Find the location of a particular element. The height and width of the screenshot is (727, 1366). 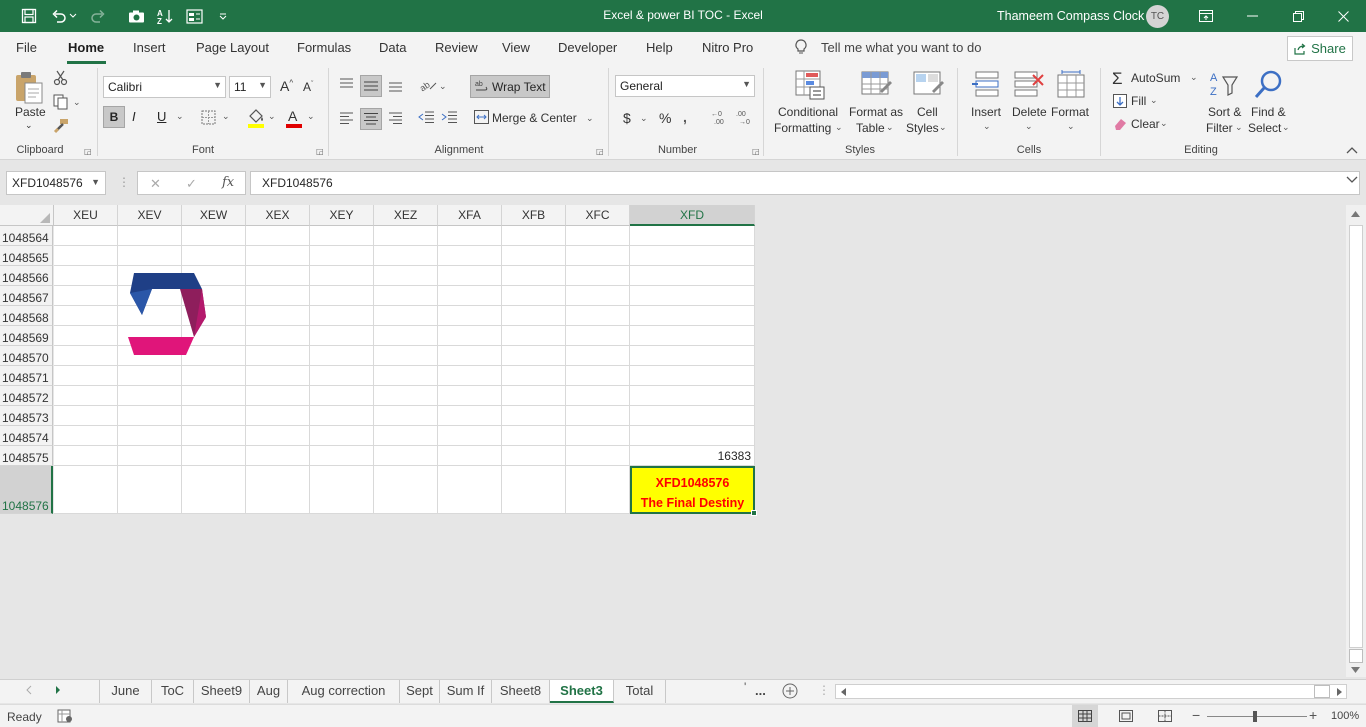

row-header-1048571: 1048571 is located at coordinates (26, 376).